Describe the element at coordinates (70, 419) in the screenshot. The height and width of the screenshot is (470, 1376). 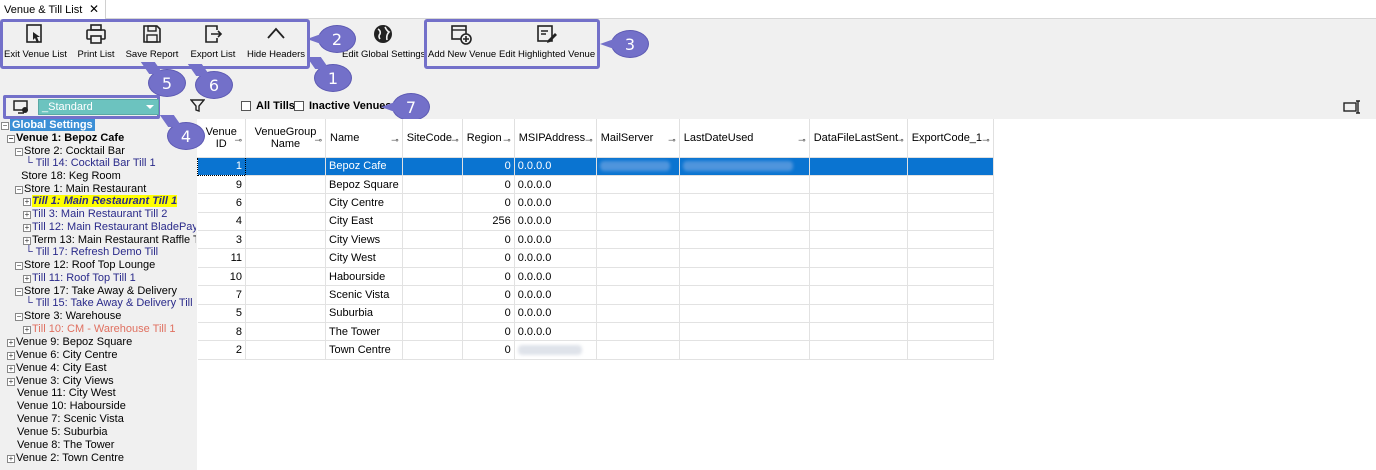
I see `tree-node-venue: Venue 7: Scenic Vista` at that location.